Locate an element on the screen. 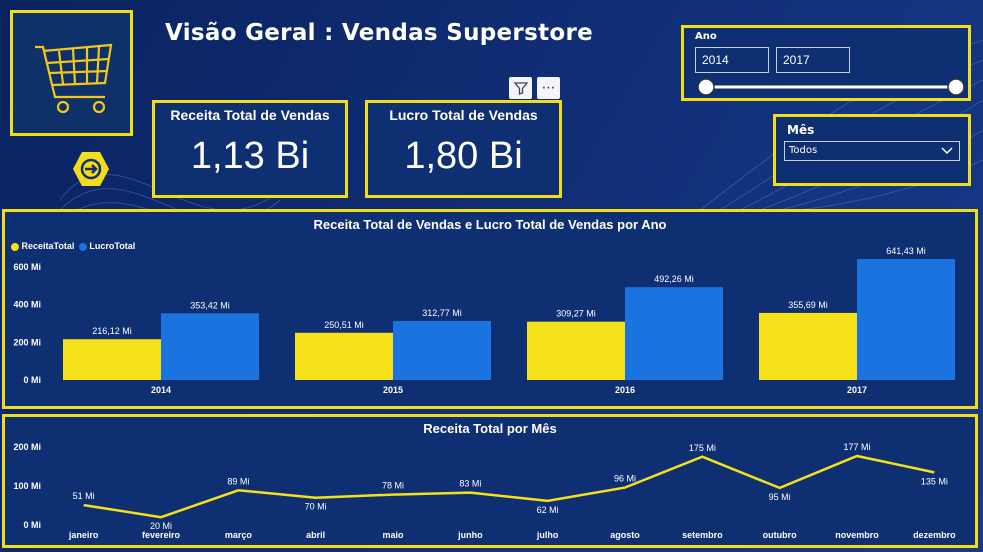 The image size is (983, 552). bar-xtick-label: 2014 is located at coordinates (161, 390).